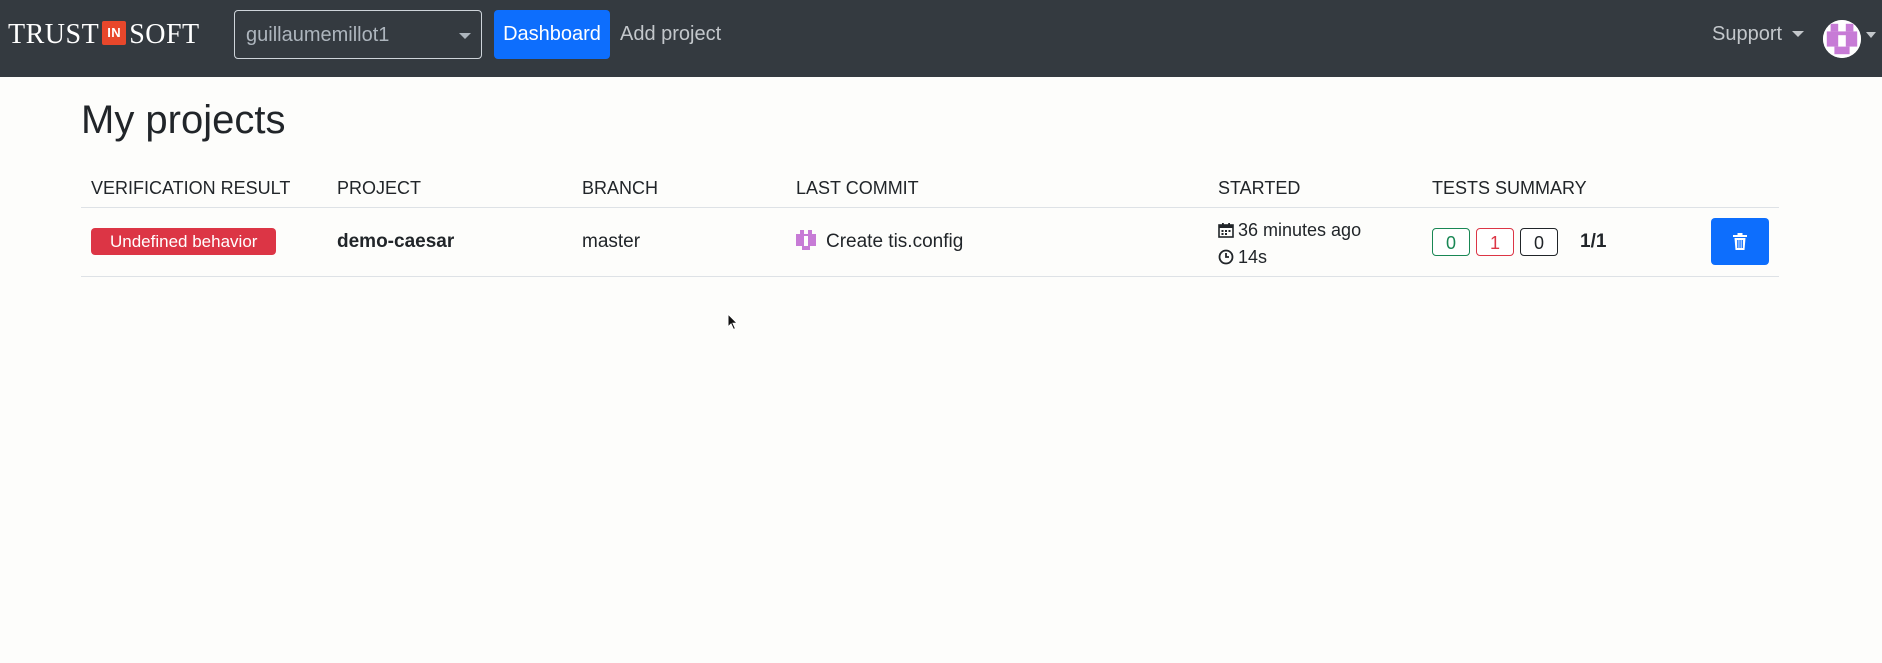 The image size is (1882, 663). I want to click on header-divider, so click(930, 207).